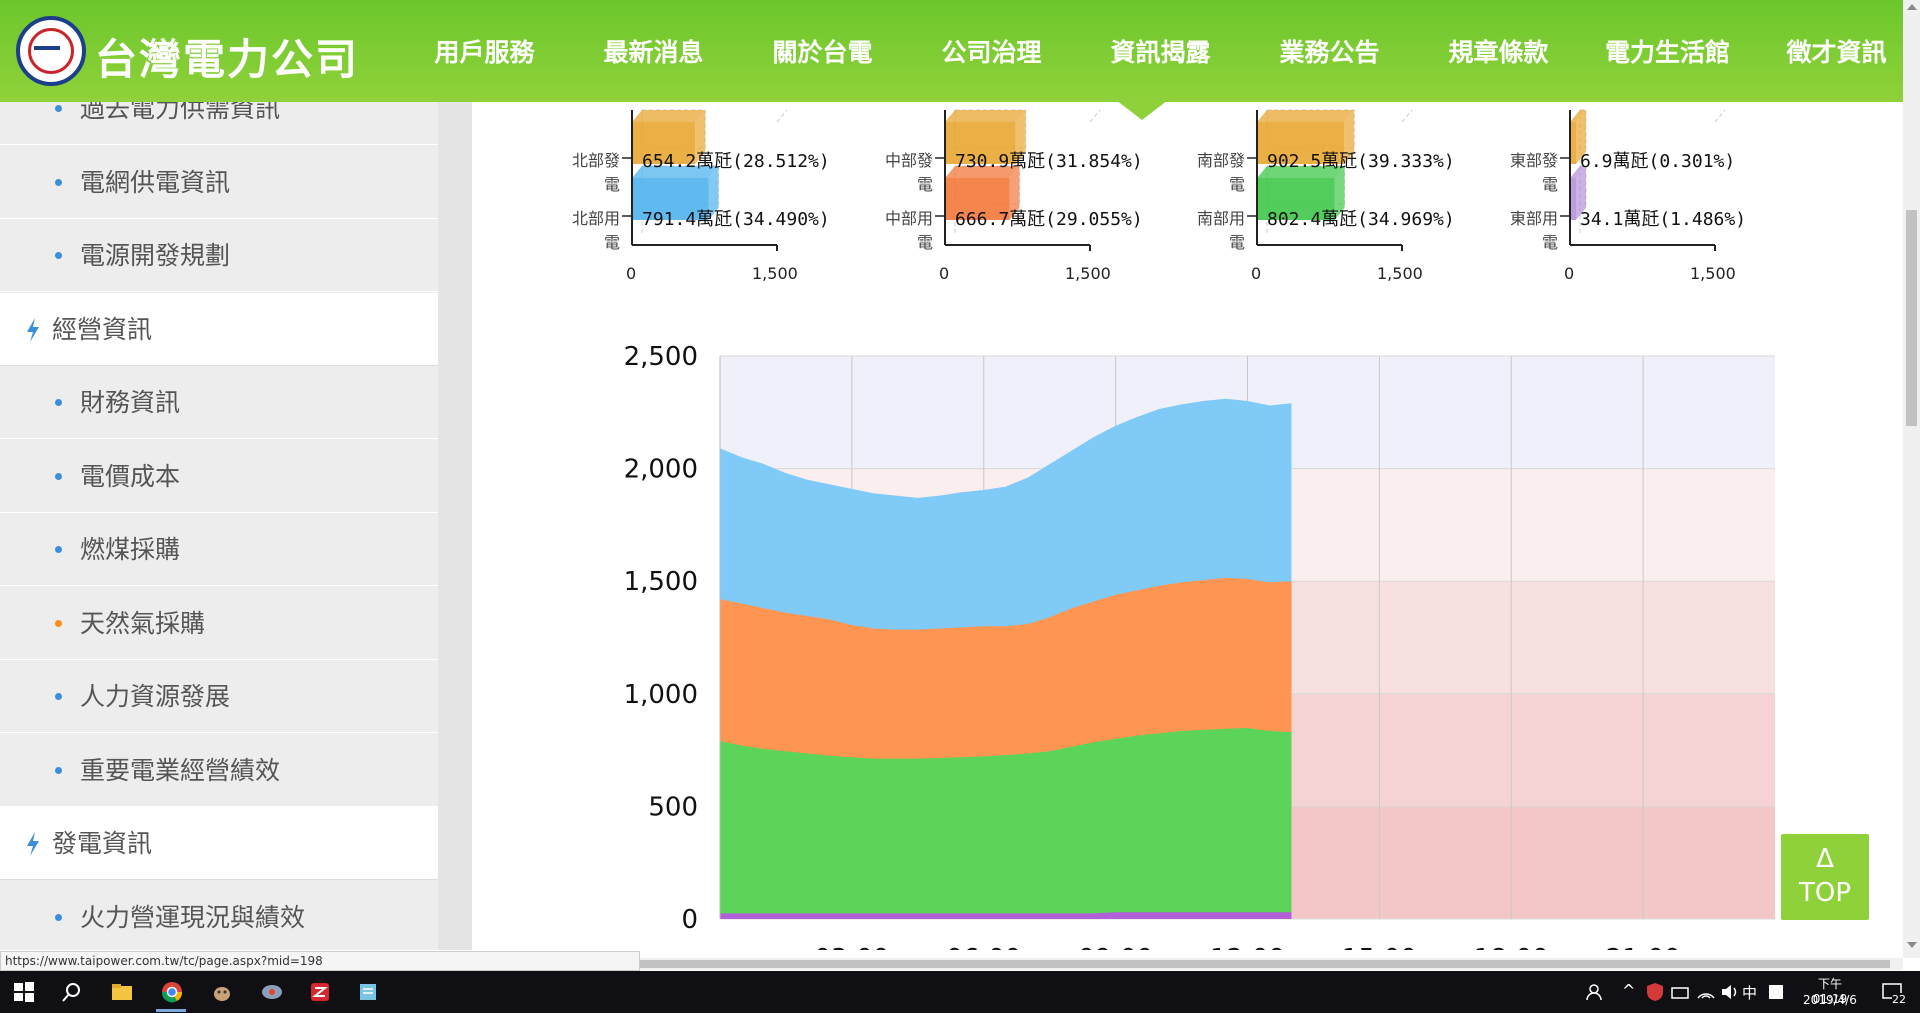 The width and height of the screenshot is (1920, 1013). What do you see at coordinates (1911, 318) in the screenshot?
I see `scroll-thumb` at bounding box center [1911, 318].